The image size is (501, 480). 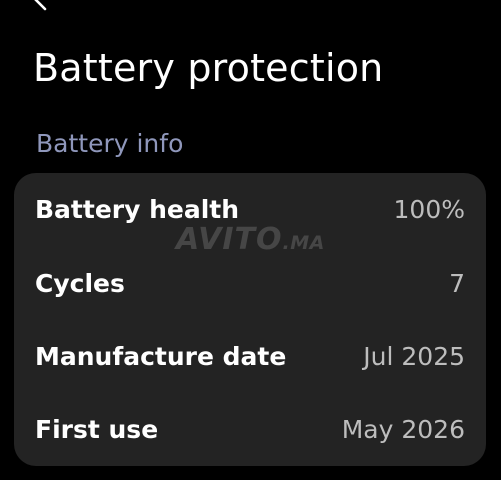 What do you see at coordinates (137, 209) in the screenshot?
I see `row-label: Battery health` at bounding box center [137, 209].